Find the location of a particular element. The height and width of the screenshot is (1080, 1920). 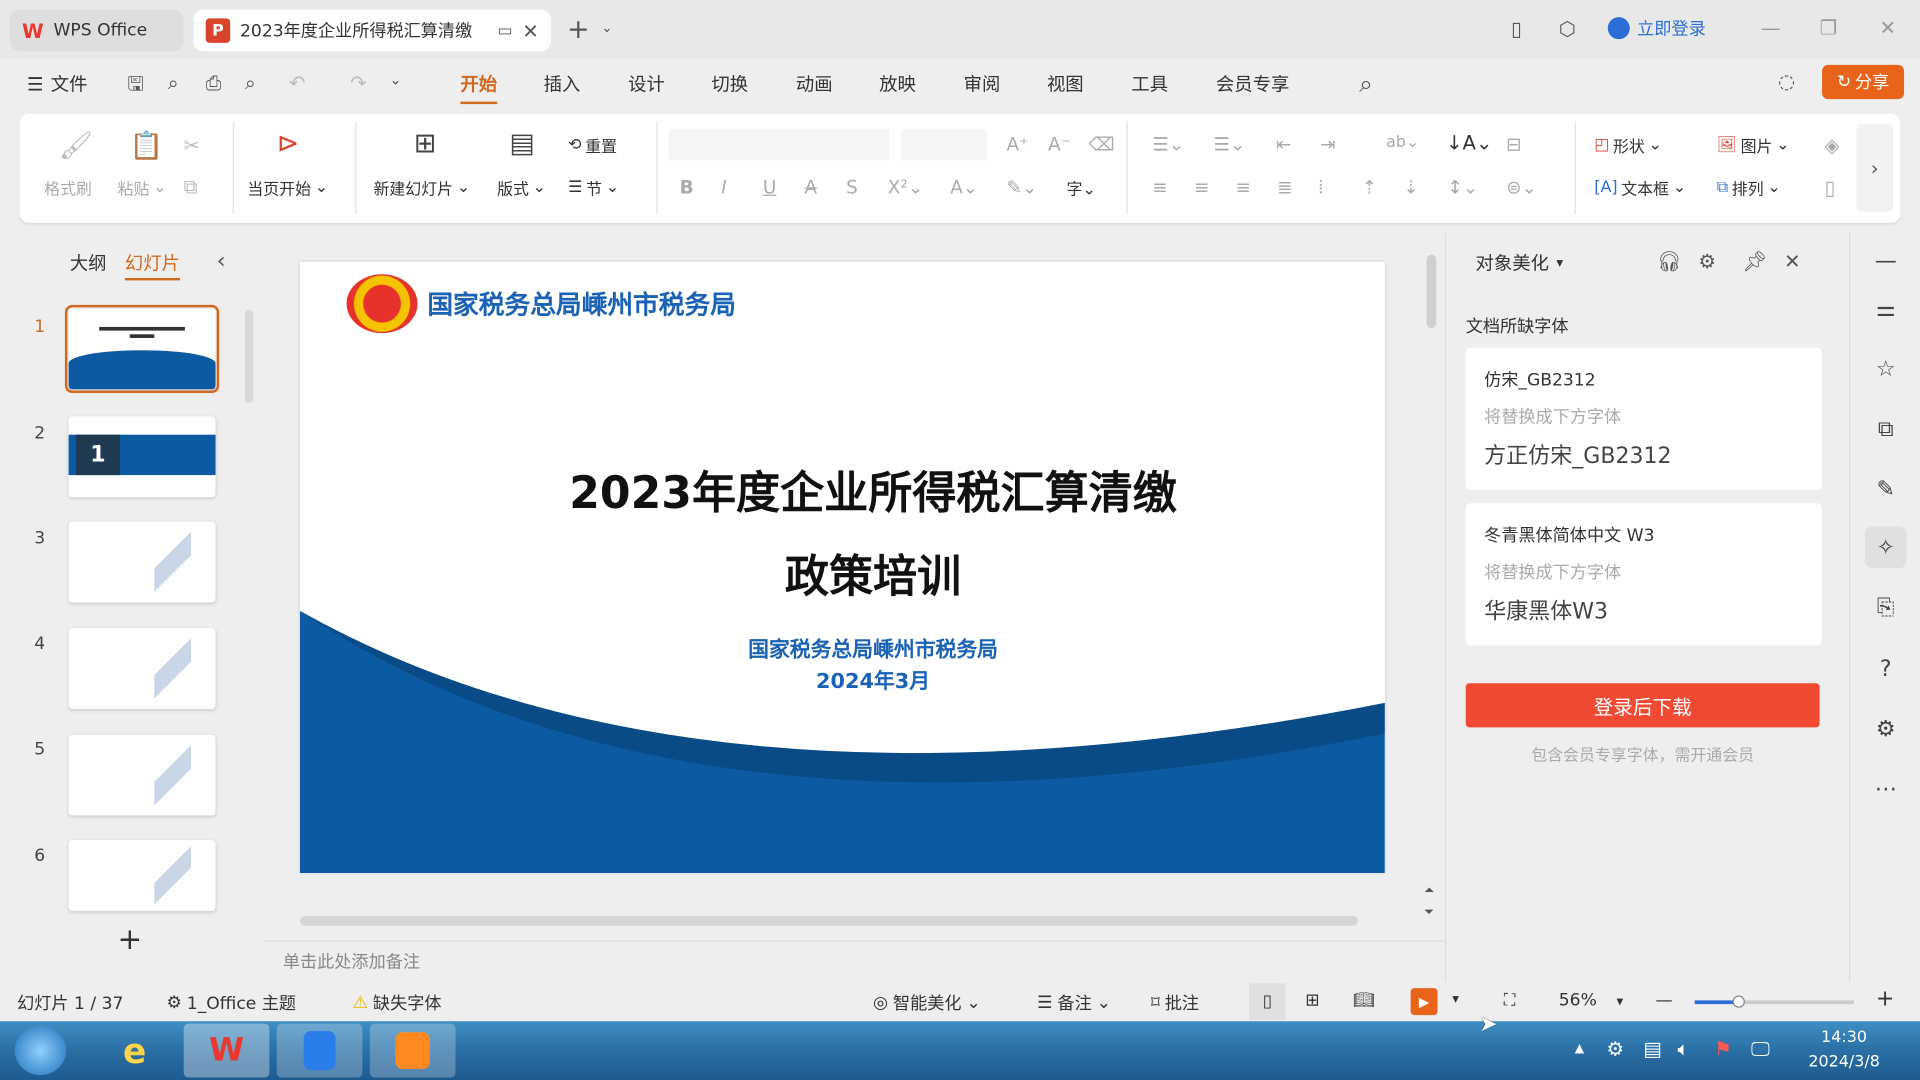

font-name-select is located at coordinates (778, 144).